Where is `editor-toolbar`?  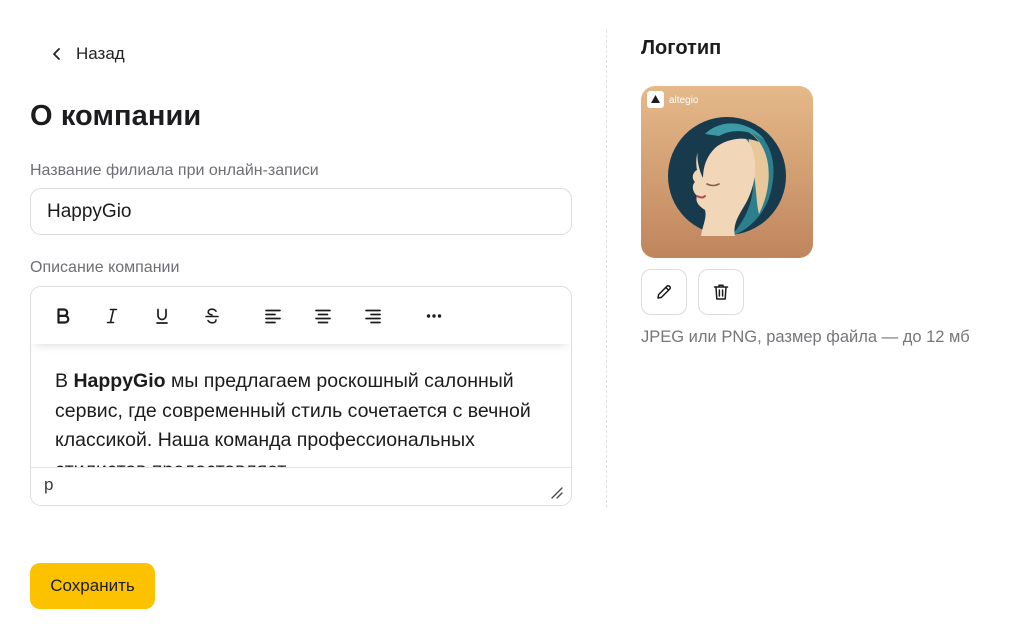 editor-toolbar is located at coordinates (301, 315).